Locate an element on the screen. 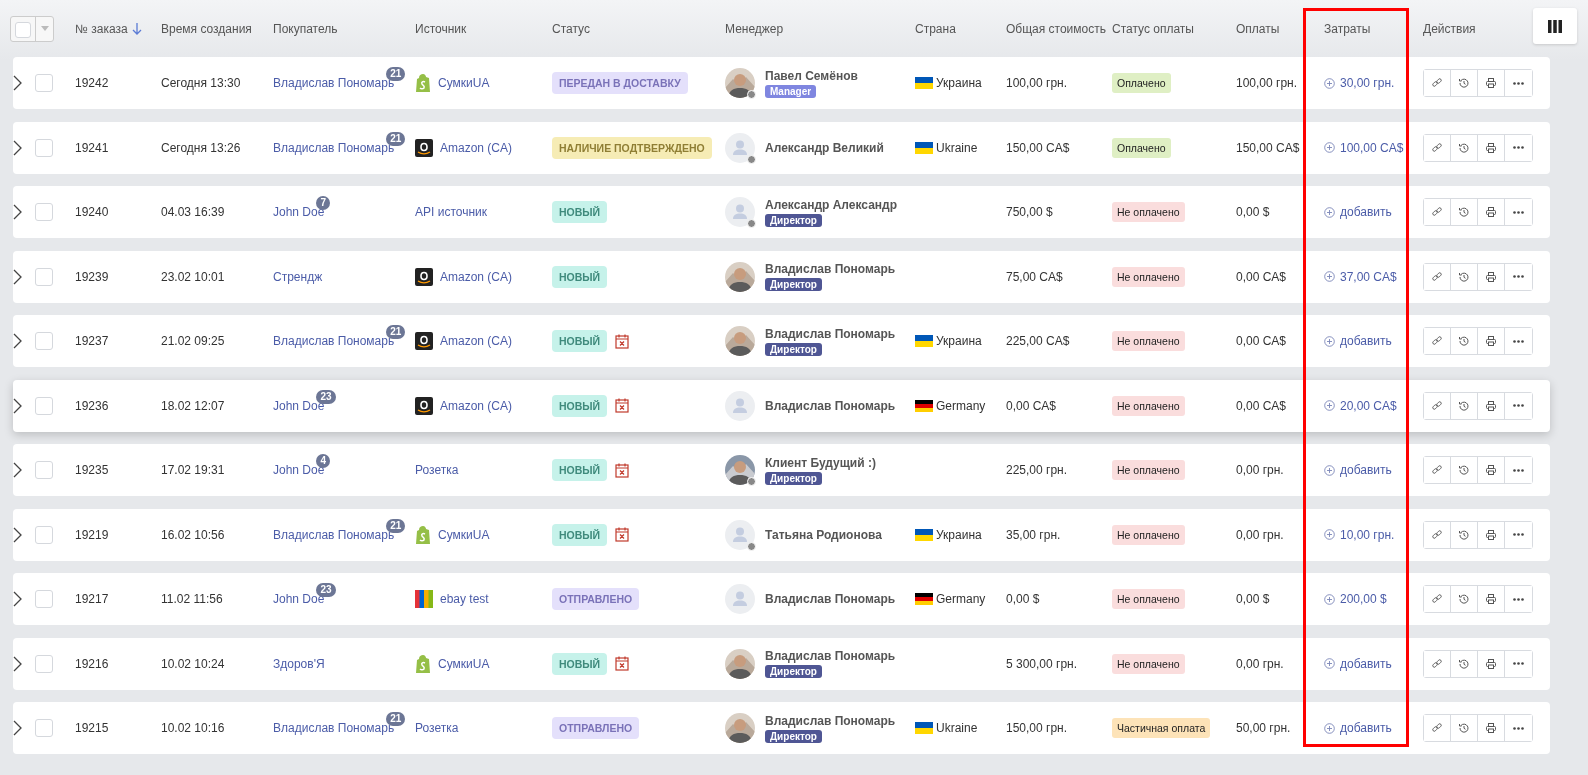 The height and width of the screenshot is (775, 1588). sort-arrow-icon is located at coordinates (136, 28).